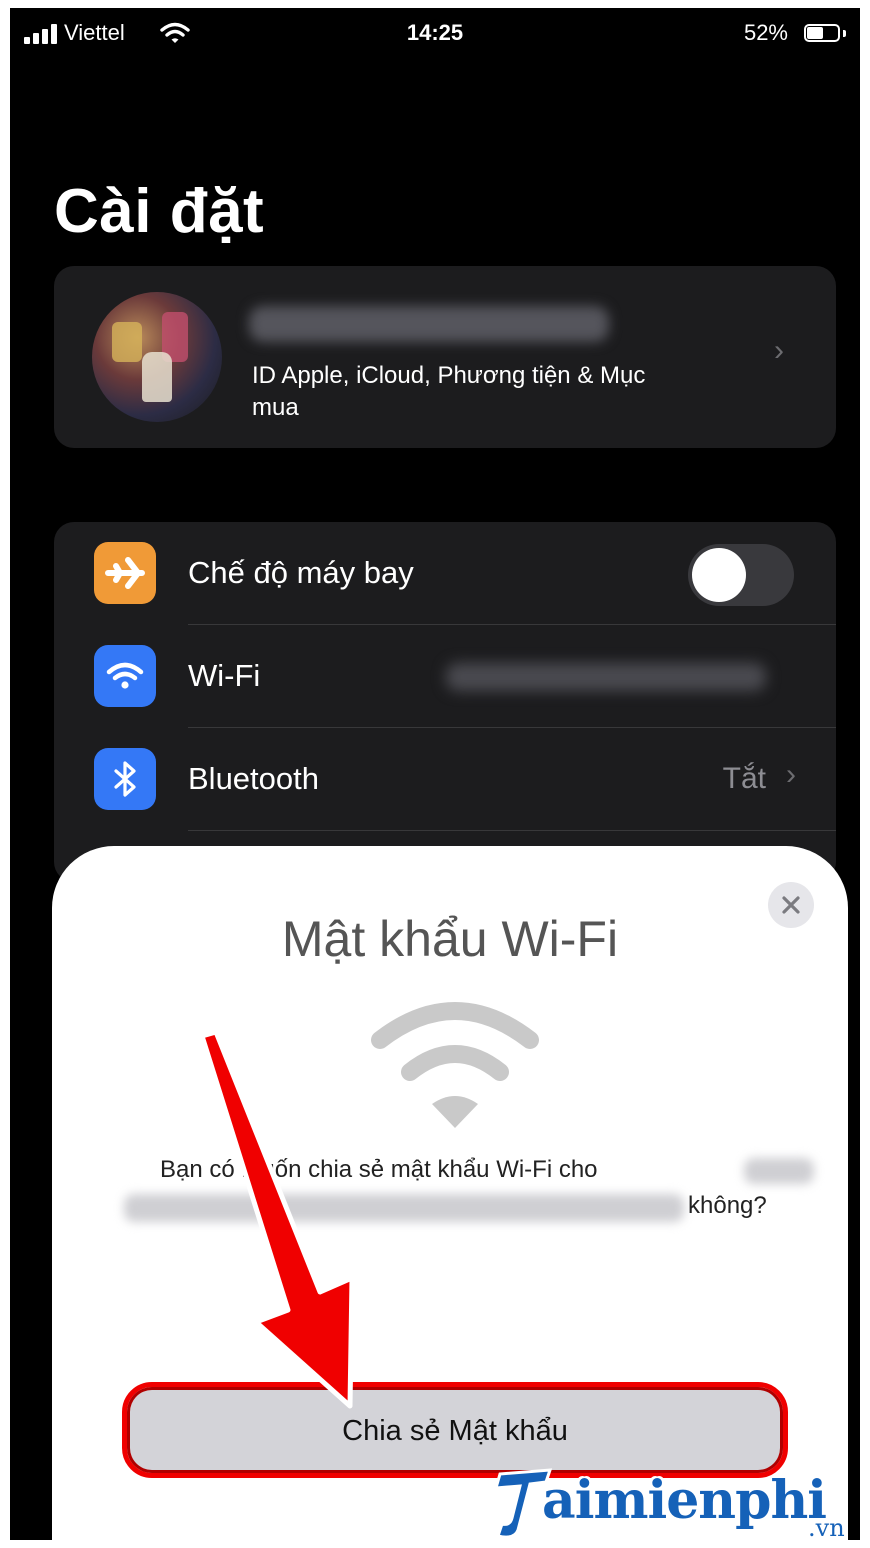  Describe the element at coordinates (606, 677) in the screenshot. I see `wifi-network-name-blurred` at that location.